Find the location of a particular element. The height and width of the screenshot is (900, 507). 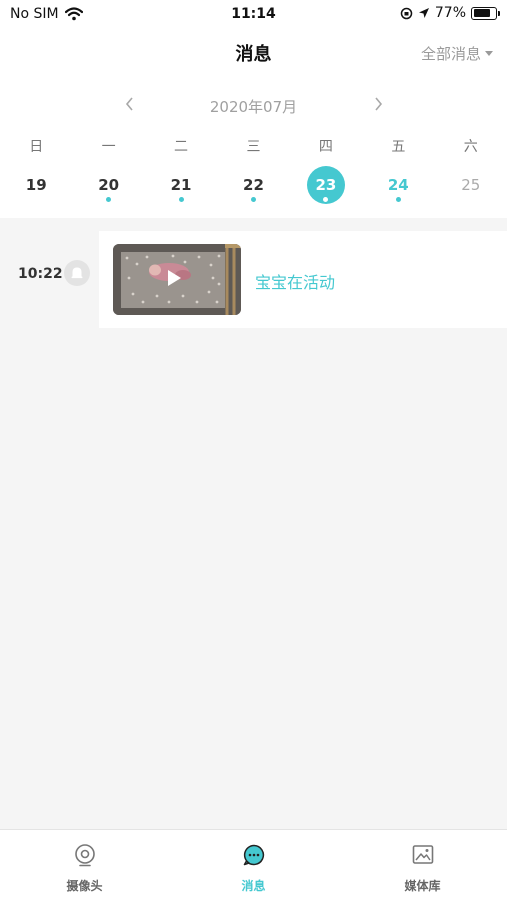

tab-bar: 摄像头 消息 媒体库 is located at coordinates (253, 864).